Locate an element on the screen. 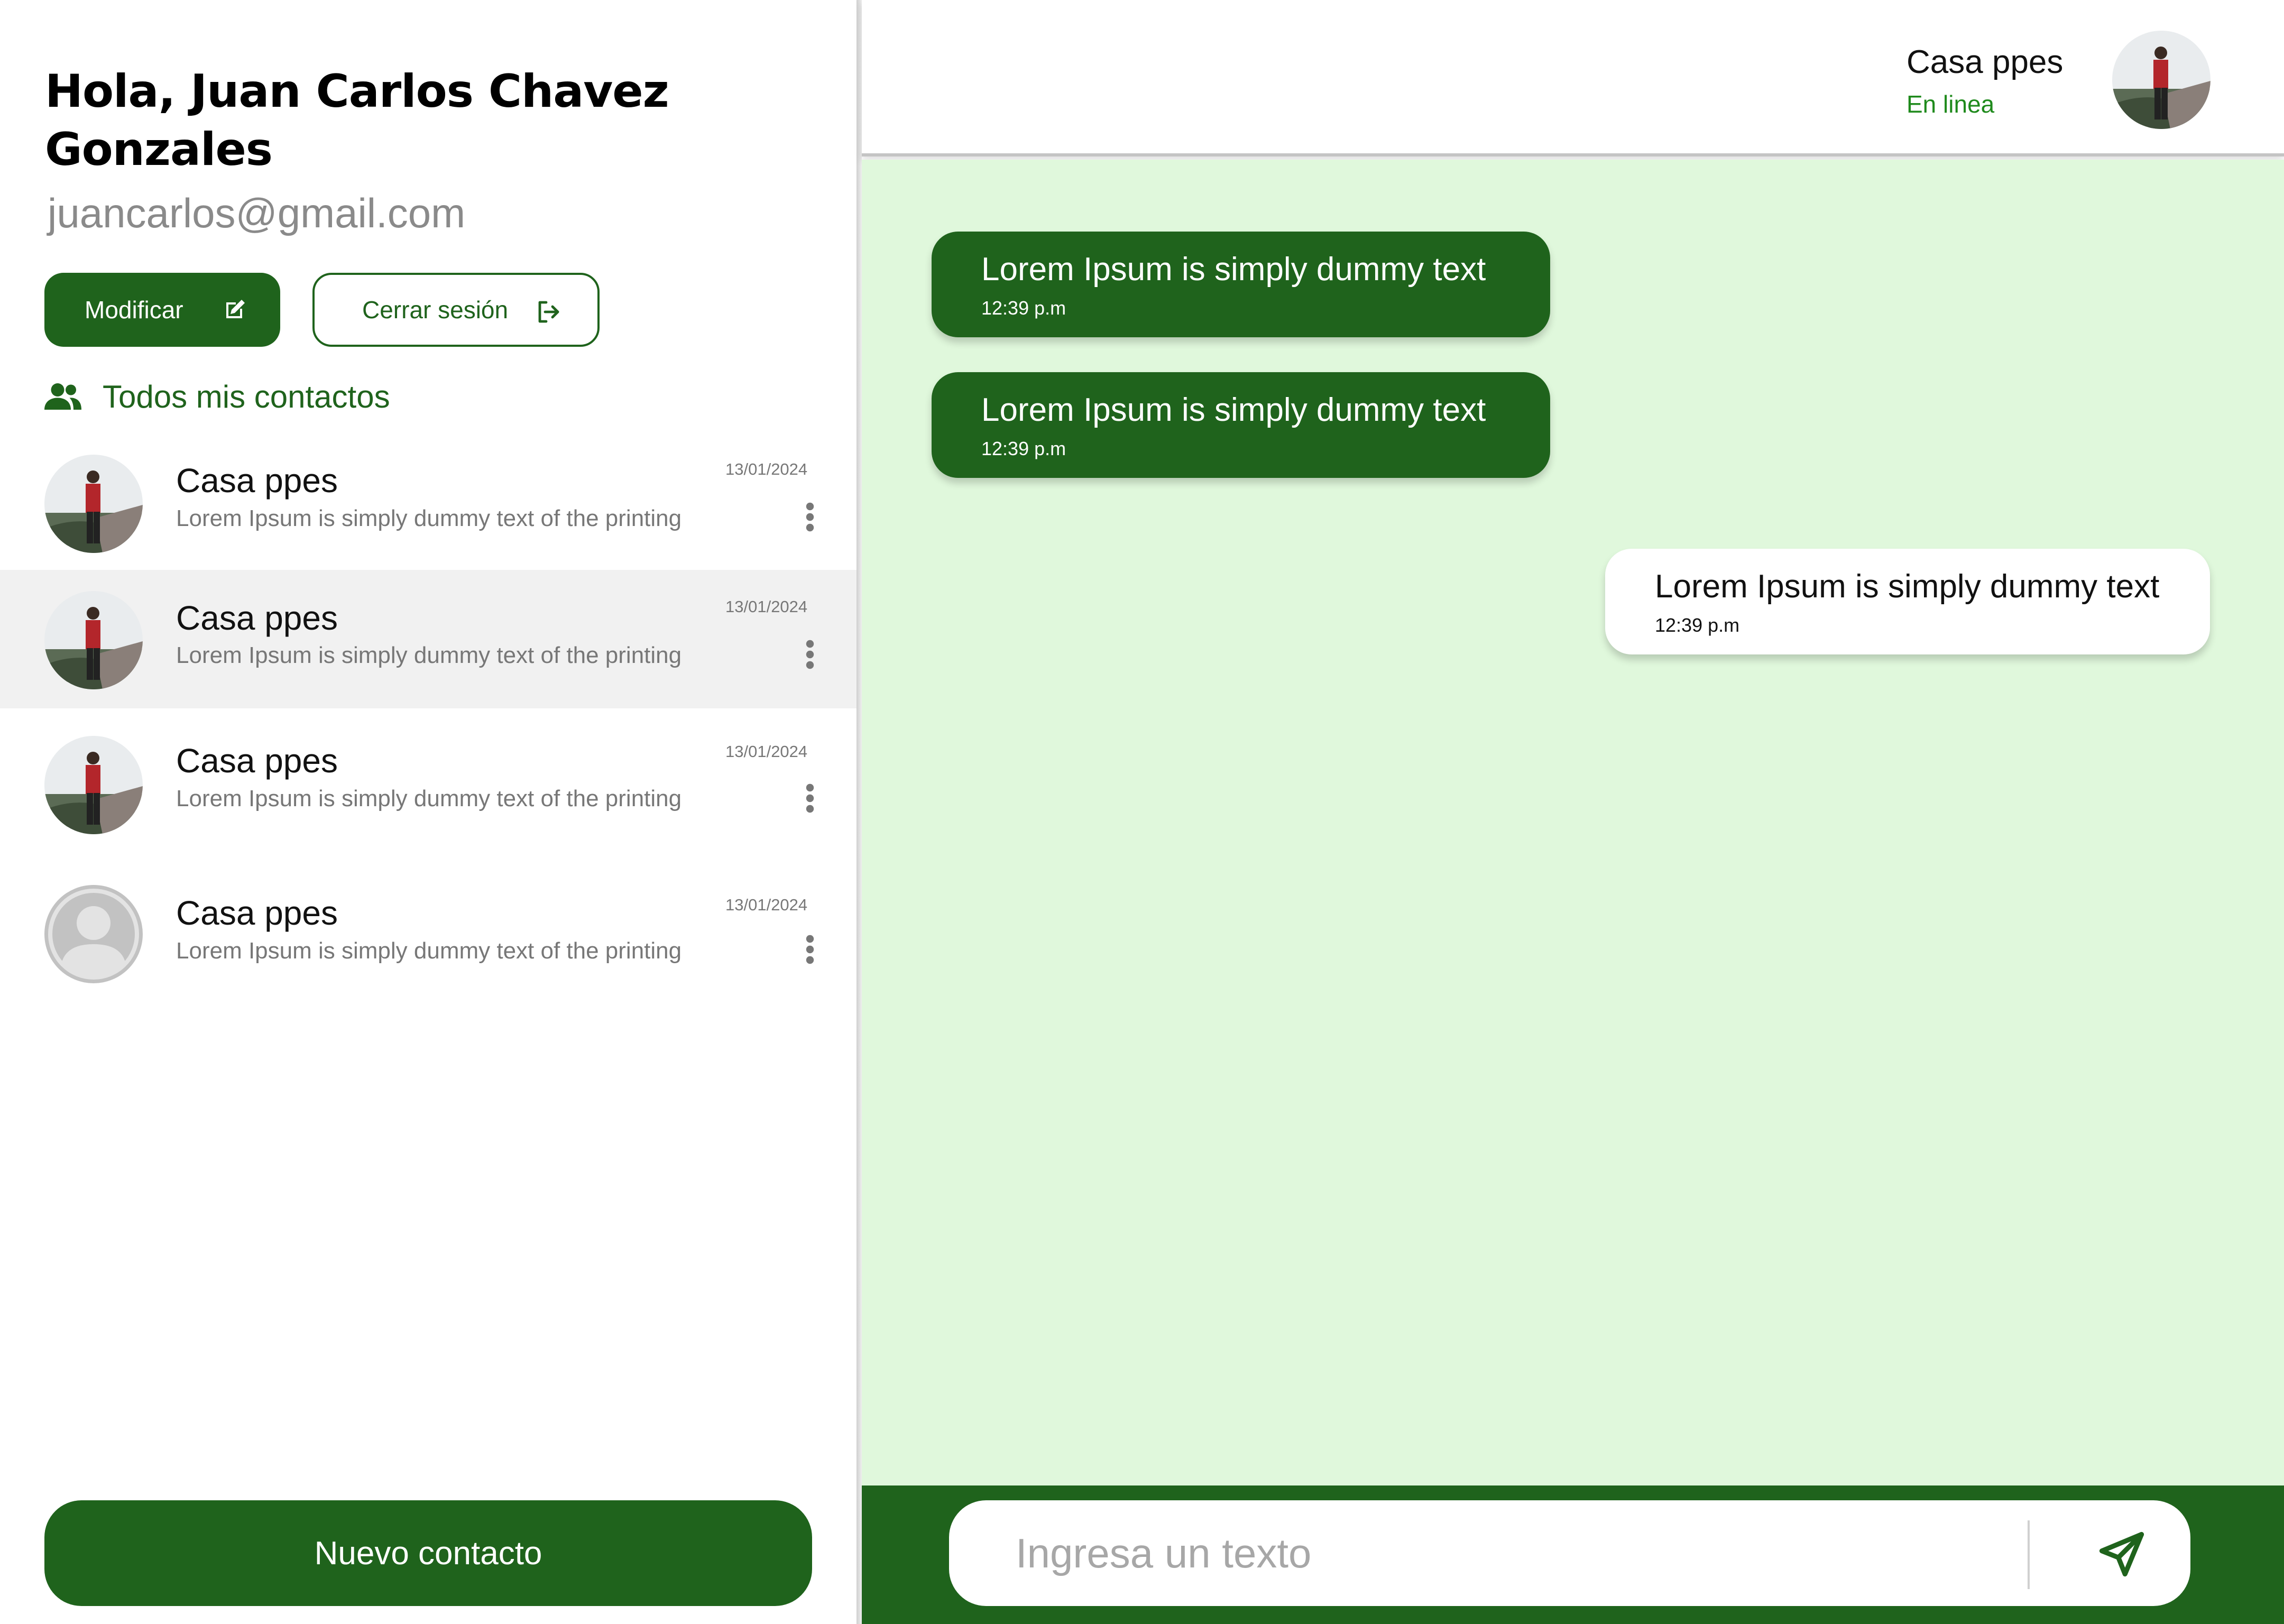  chat-avatar is located at coordinates (2161, 80).